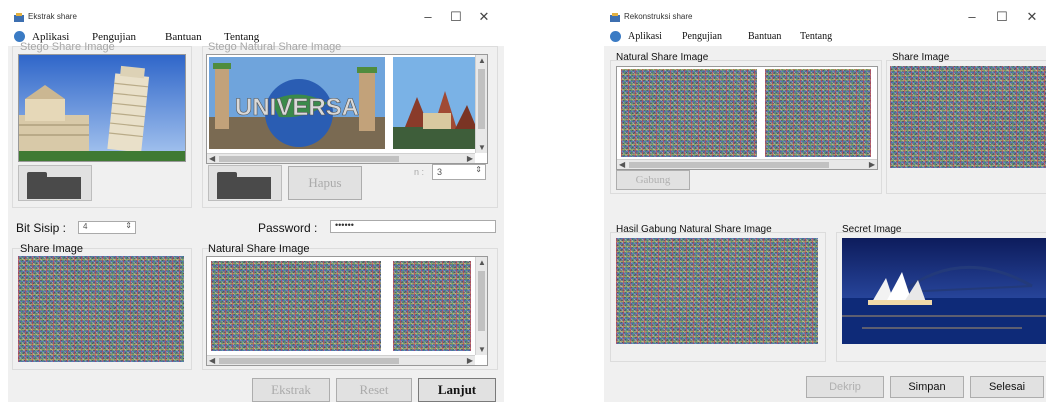  Describe the element at coordinates (457, 390) in the screenshot. I see `lanjut-button: Lanjut` at that location.